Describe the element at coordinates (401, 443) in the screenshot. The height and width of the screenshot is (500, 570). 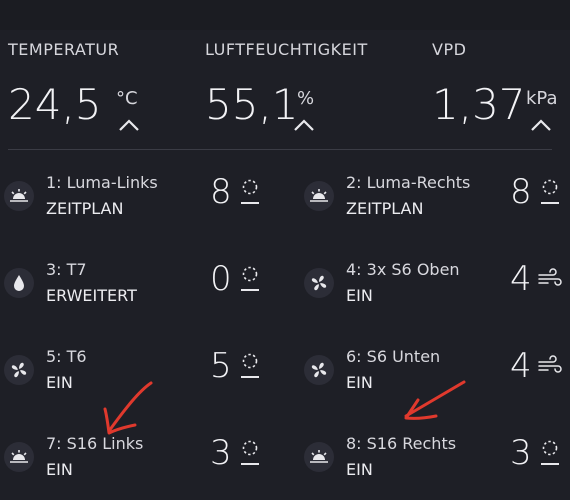
I see `channel-name: 8: S16 Rechts` at that location.